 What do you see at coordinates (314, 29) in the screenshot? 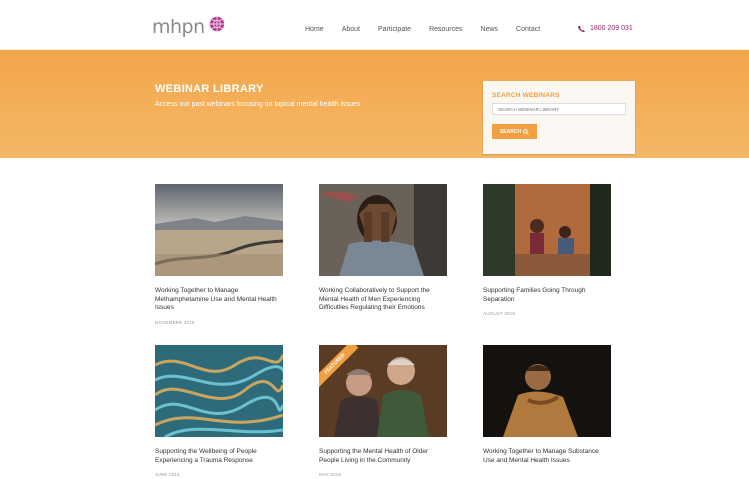
I see `nav-home: Home` at bounding box center [314, 29].